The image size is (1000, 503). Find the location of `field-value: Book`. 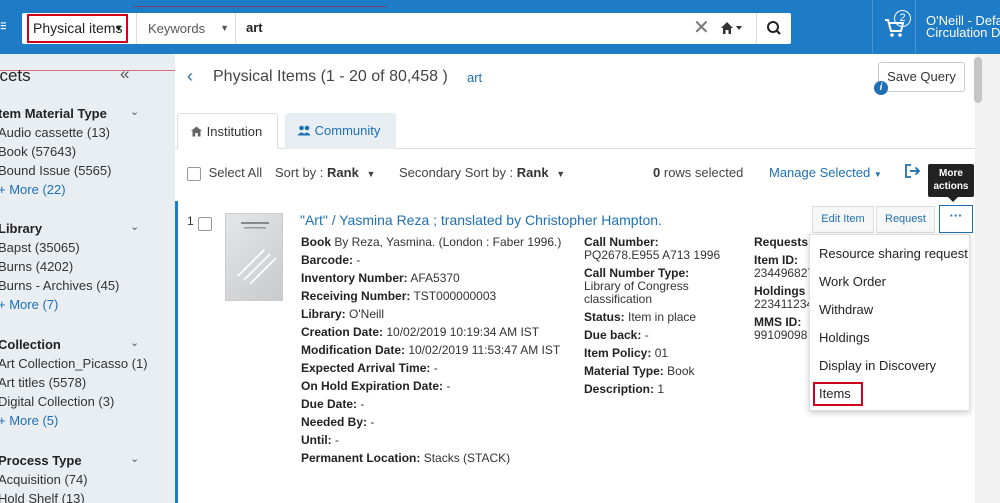

field-value: Book is located at coordinates (679, 371).